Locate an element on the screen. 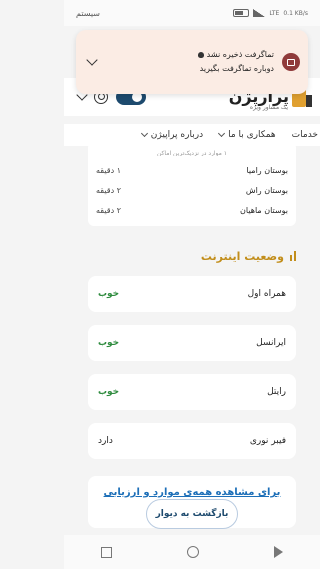  isp-name: همراه اول is located at coordinates (266, 294).